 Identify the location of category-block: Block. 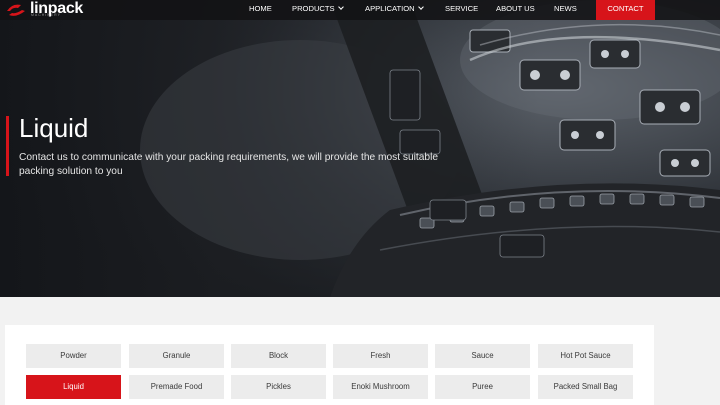
(278, 356).